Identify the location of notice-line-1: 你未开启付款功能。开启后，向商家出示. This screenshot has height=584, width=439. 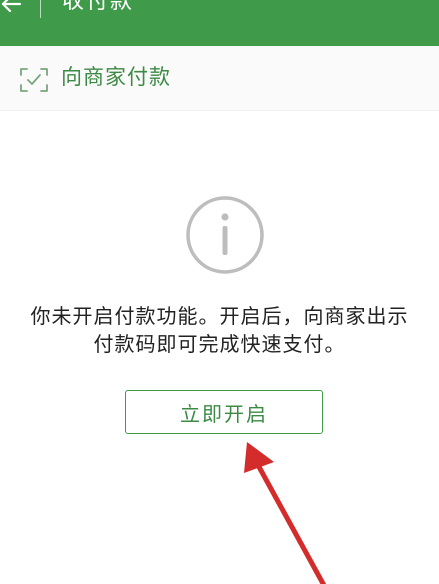
(219, 316).